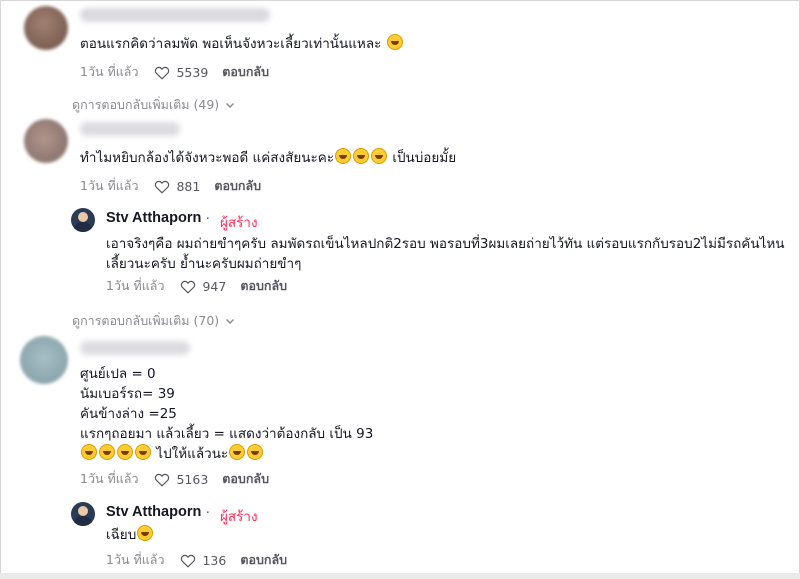 The height and width of the screenshot is (579, 800). I want to click on like-count: 881, so click(188, 186).